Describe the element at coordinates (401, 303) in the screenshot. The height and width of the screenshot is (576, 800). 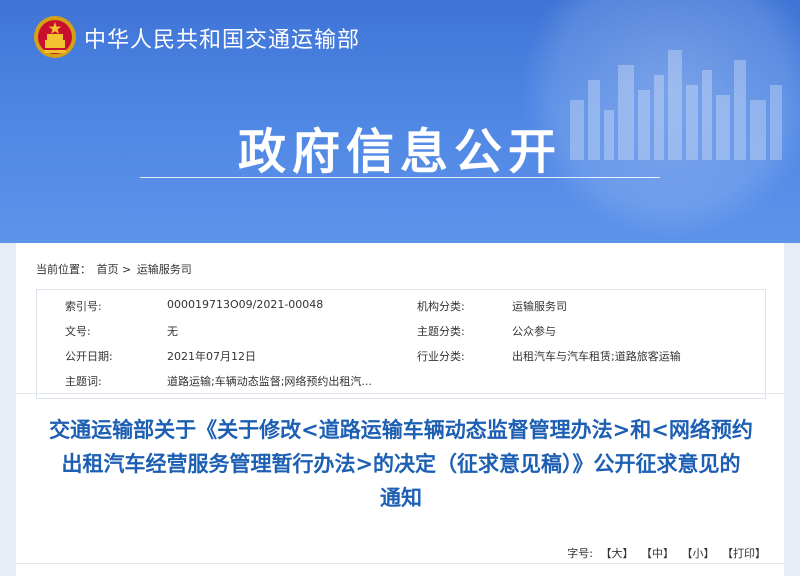
I see `metadata-row: 索引号: 000019713O09/2021-00048 机构分类: 运输服务司` at that location.